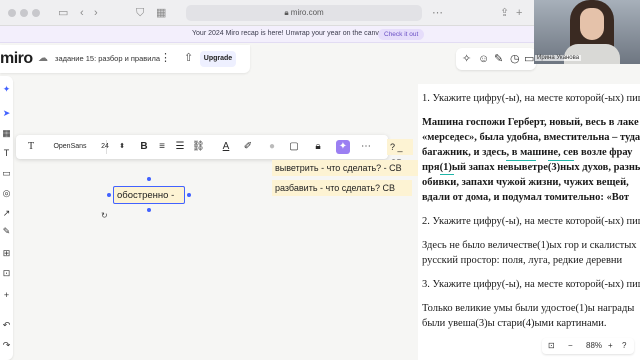  I want to click on webcam-name-label: Ирина Уканова, so click(558, 58).